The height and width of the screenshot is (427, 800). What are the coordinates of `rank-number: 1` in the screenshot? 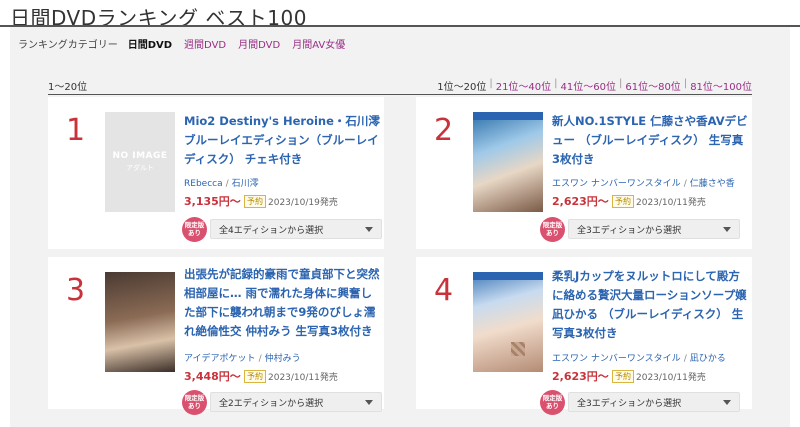 It's located at (76, 130).